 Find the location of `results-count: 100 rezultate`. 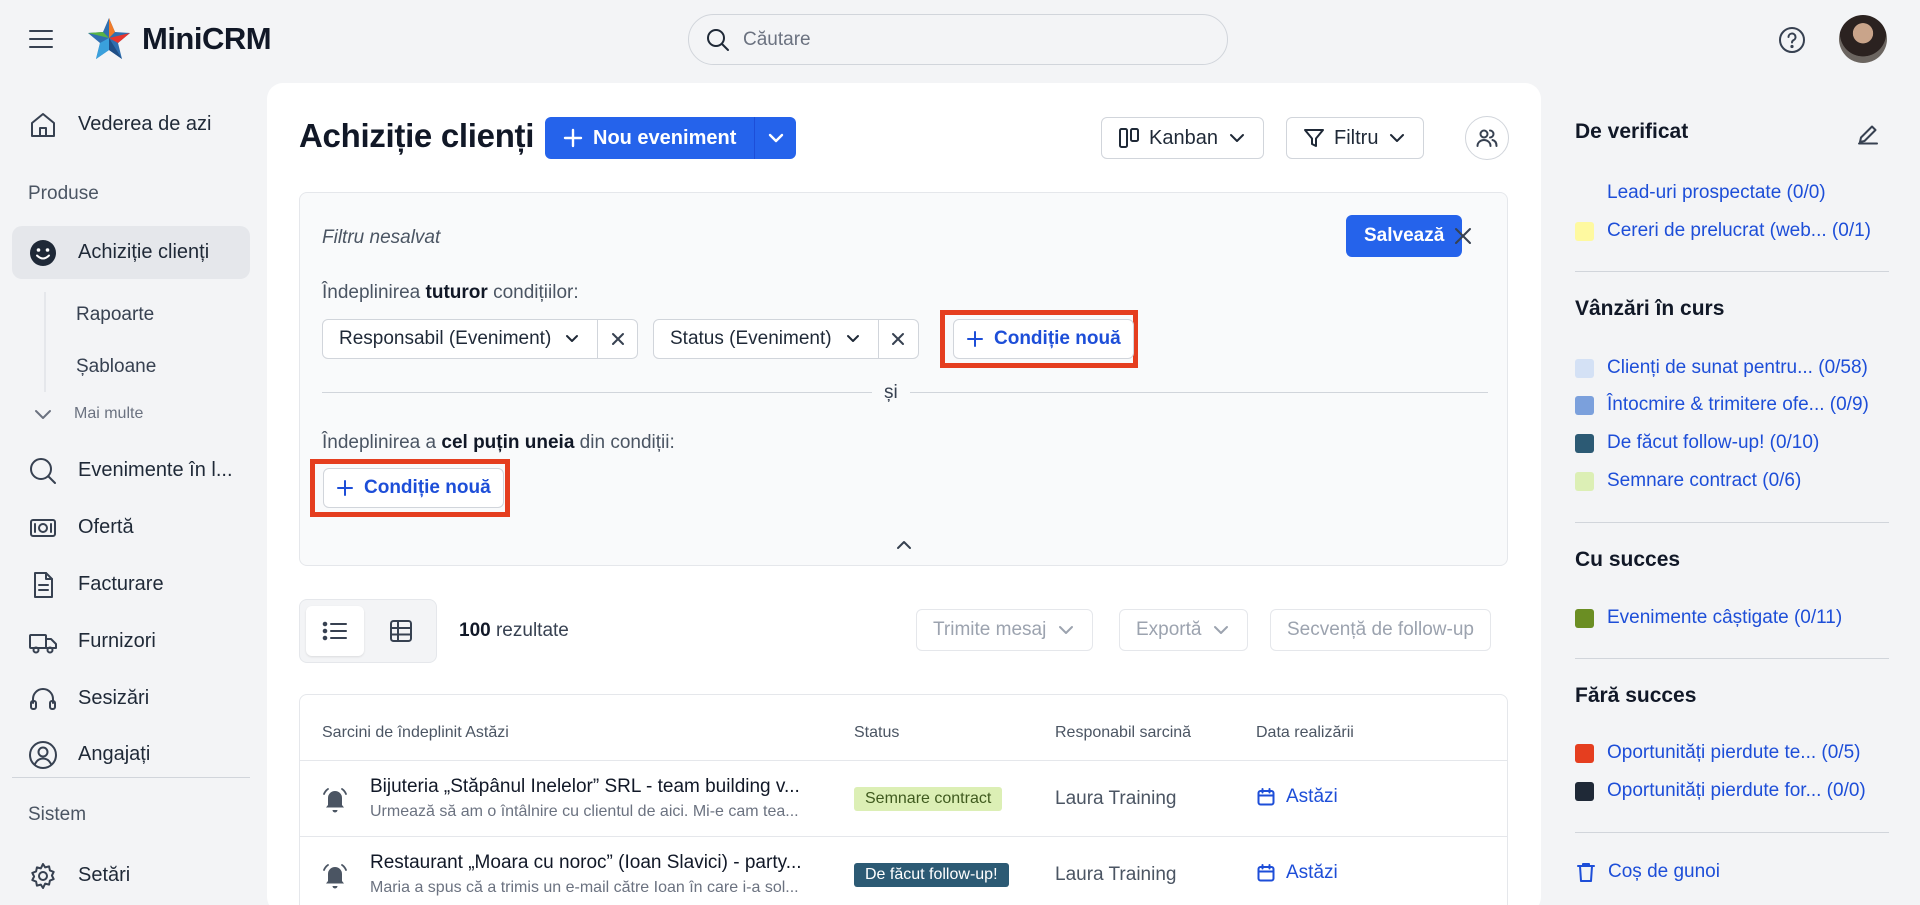

results-count: 100 rezultate is located at coordinates (514, 631).